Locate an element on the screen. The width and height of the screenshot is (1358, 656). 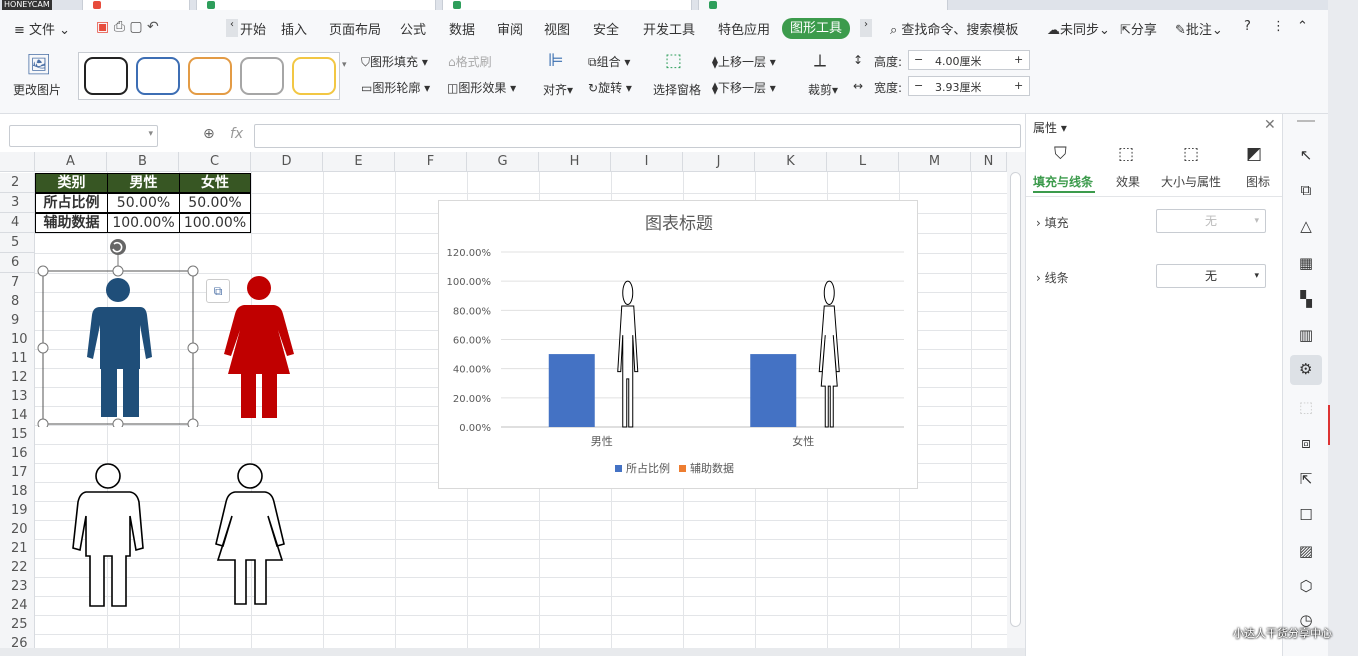
row-header: 22 is located at coordinates (17, 568).